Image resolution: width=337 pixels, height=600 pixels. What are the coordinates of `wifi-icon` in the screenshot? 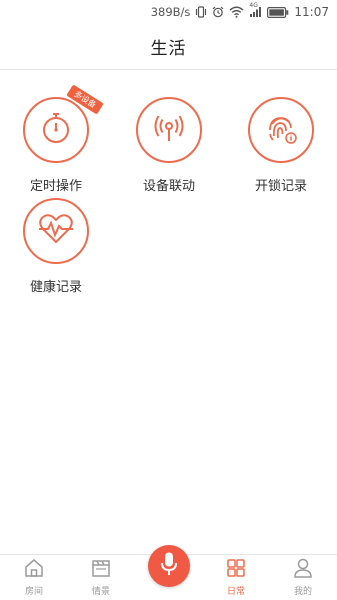 It's located at (236, 12).